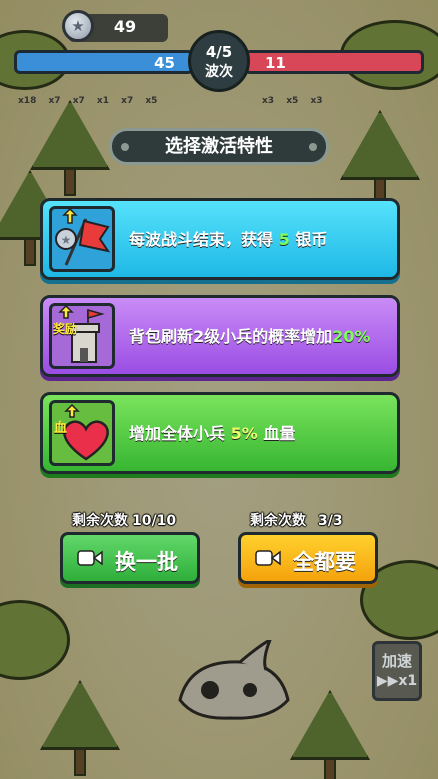 This screenshot has width=438, height=779. I want to click on health-badge: 血, so click(61, 428).